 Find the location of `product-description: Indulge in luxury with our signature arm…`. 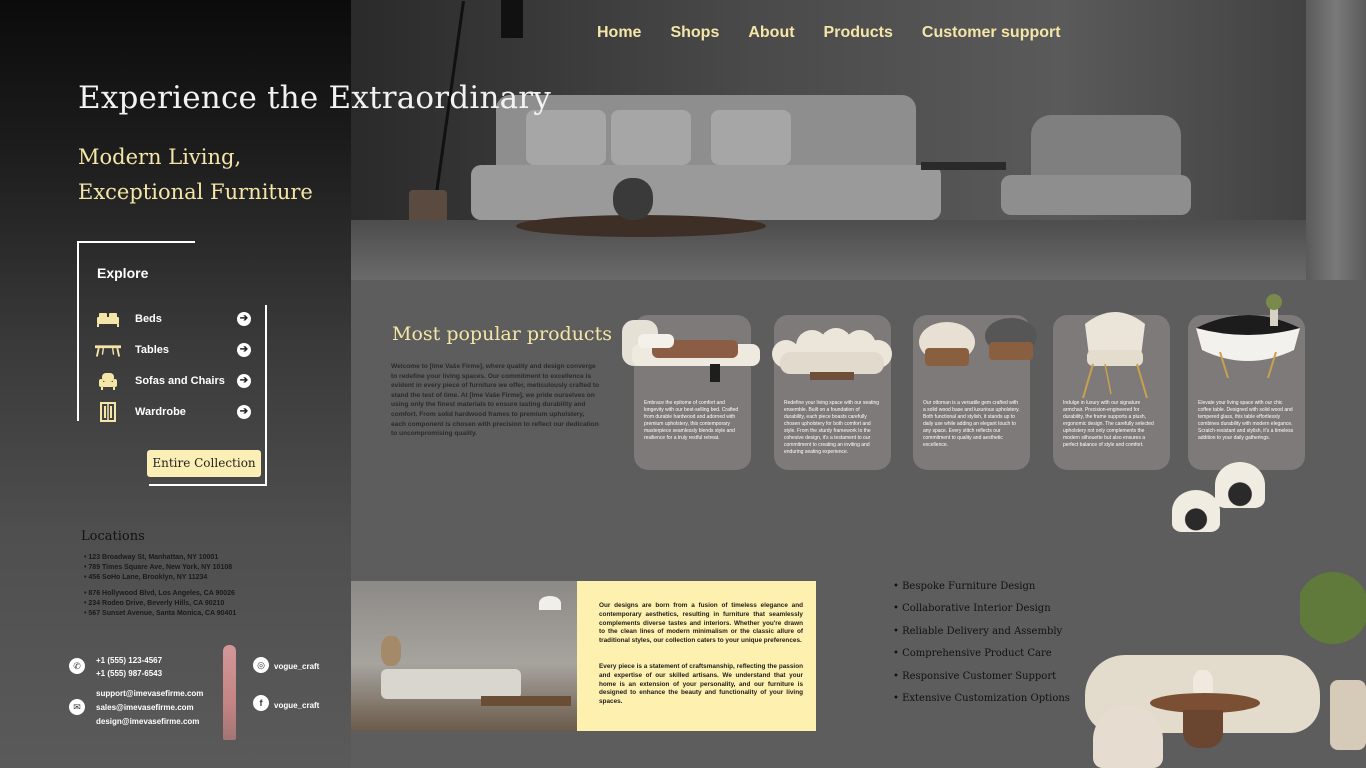

product-description: Indulge in luxury with our signature arm… is located at coordinates (1108, 424).